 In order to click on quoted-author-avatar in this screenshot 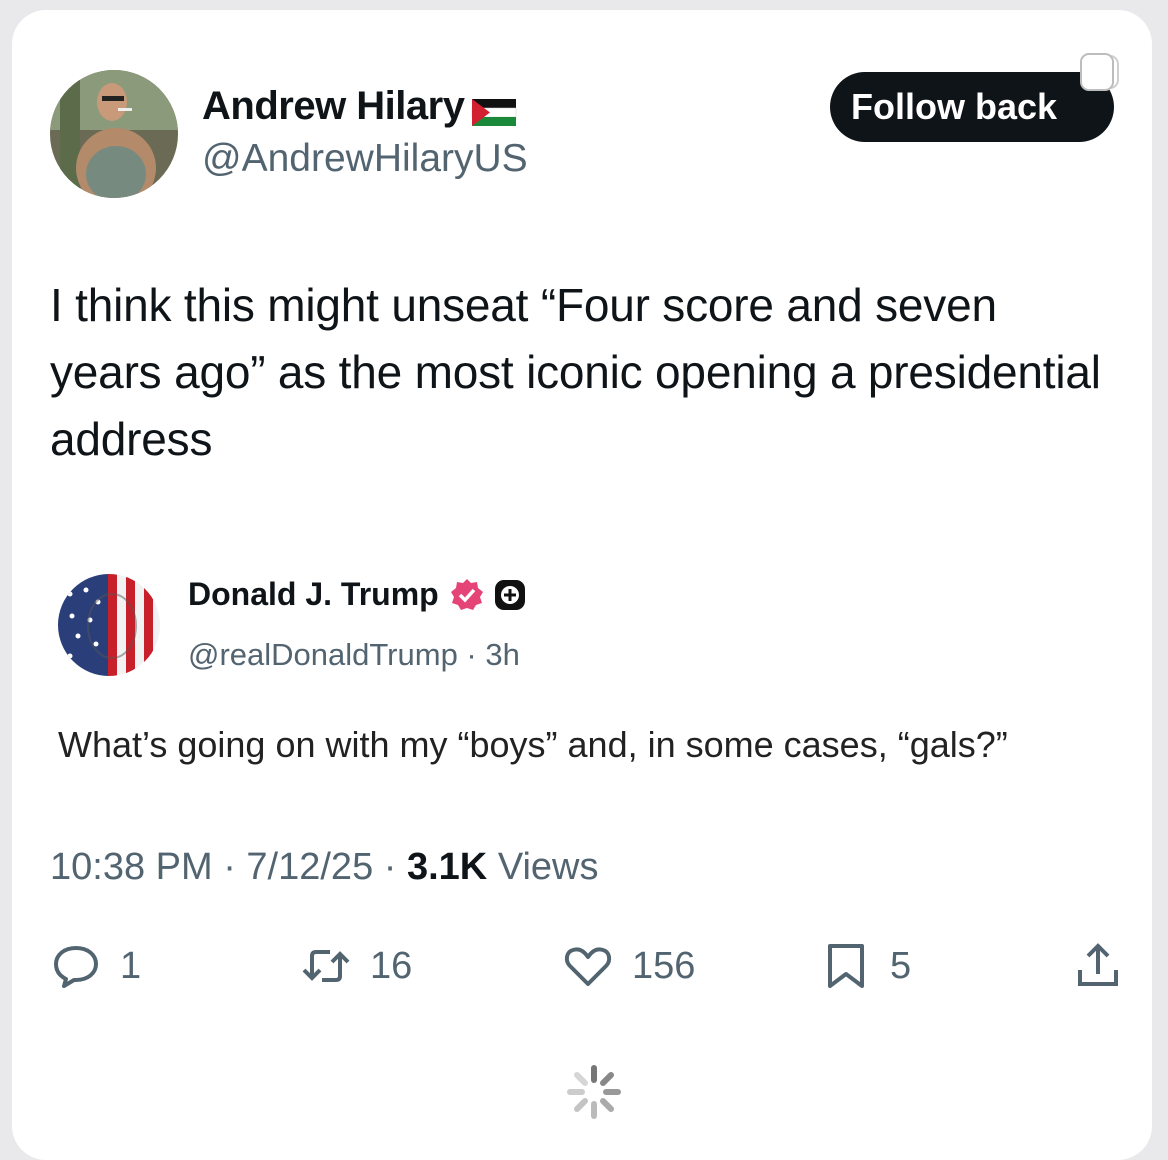, I will do `click(109, 625)`.